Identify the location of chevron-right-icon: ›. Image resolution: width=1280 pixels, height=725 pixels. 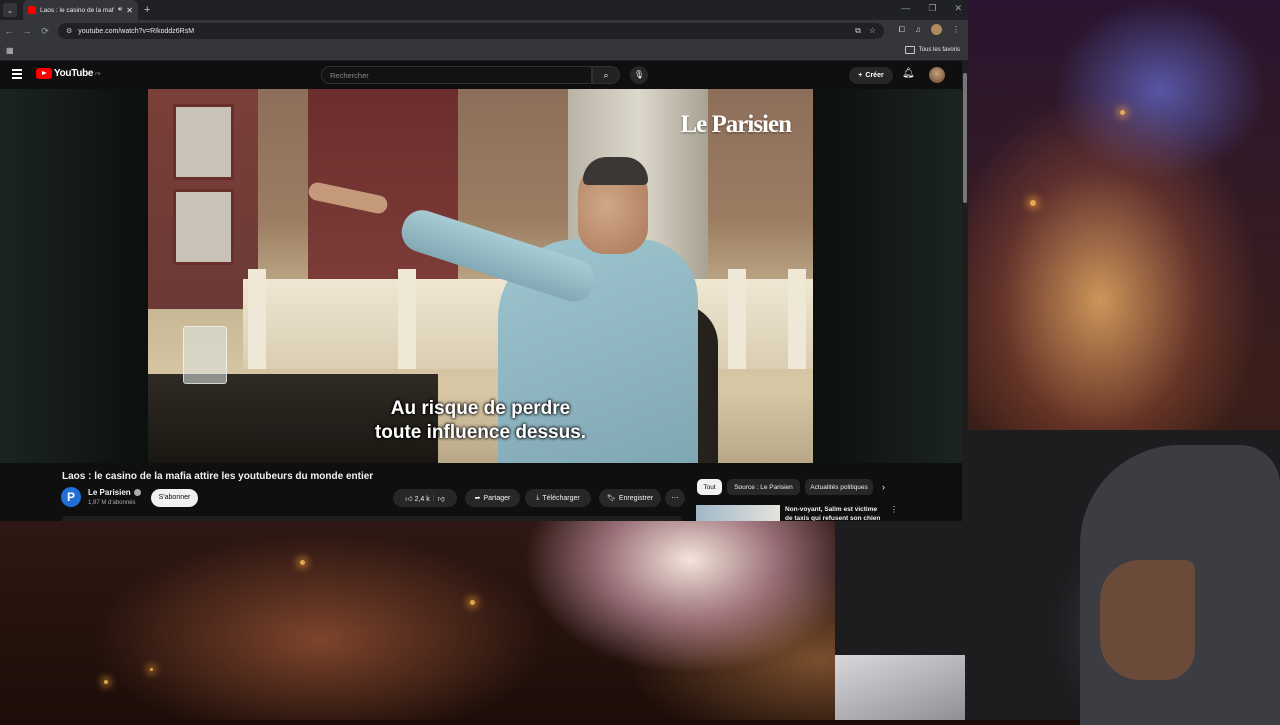
(883, 487).